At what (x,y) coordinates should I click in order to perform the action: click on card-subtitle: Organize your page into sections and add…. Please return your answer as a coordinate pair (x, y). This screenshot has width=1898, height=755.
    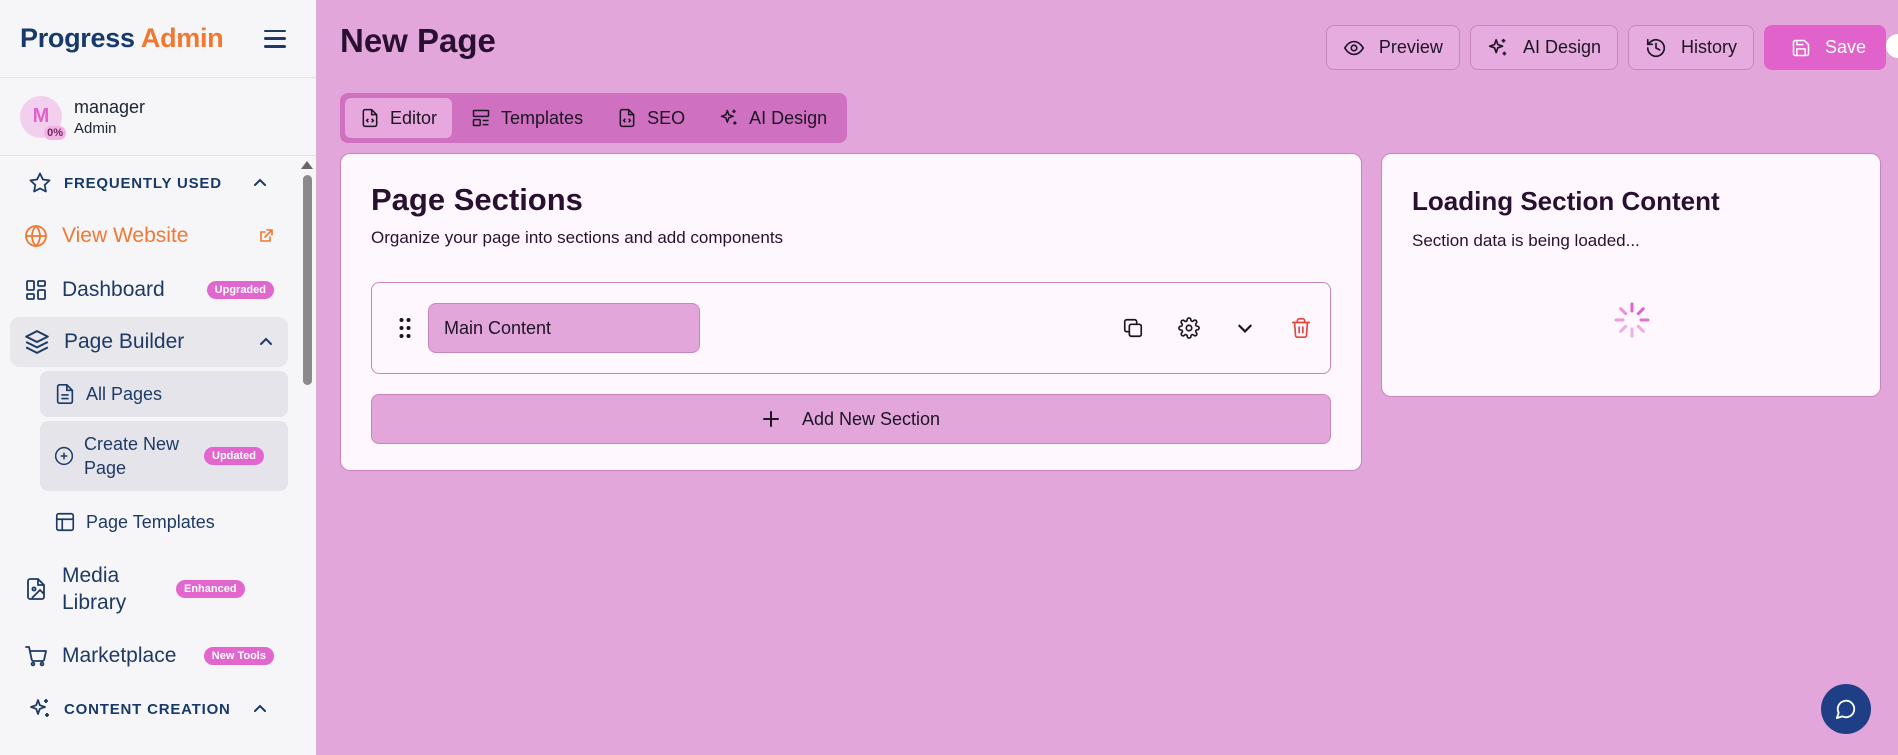
    Looking at the image, I should click on (577, 237).